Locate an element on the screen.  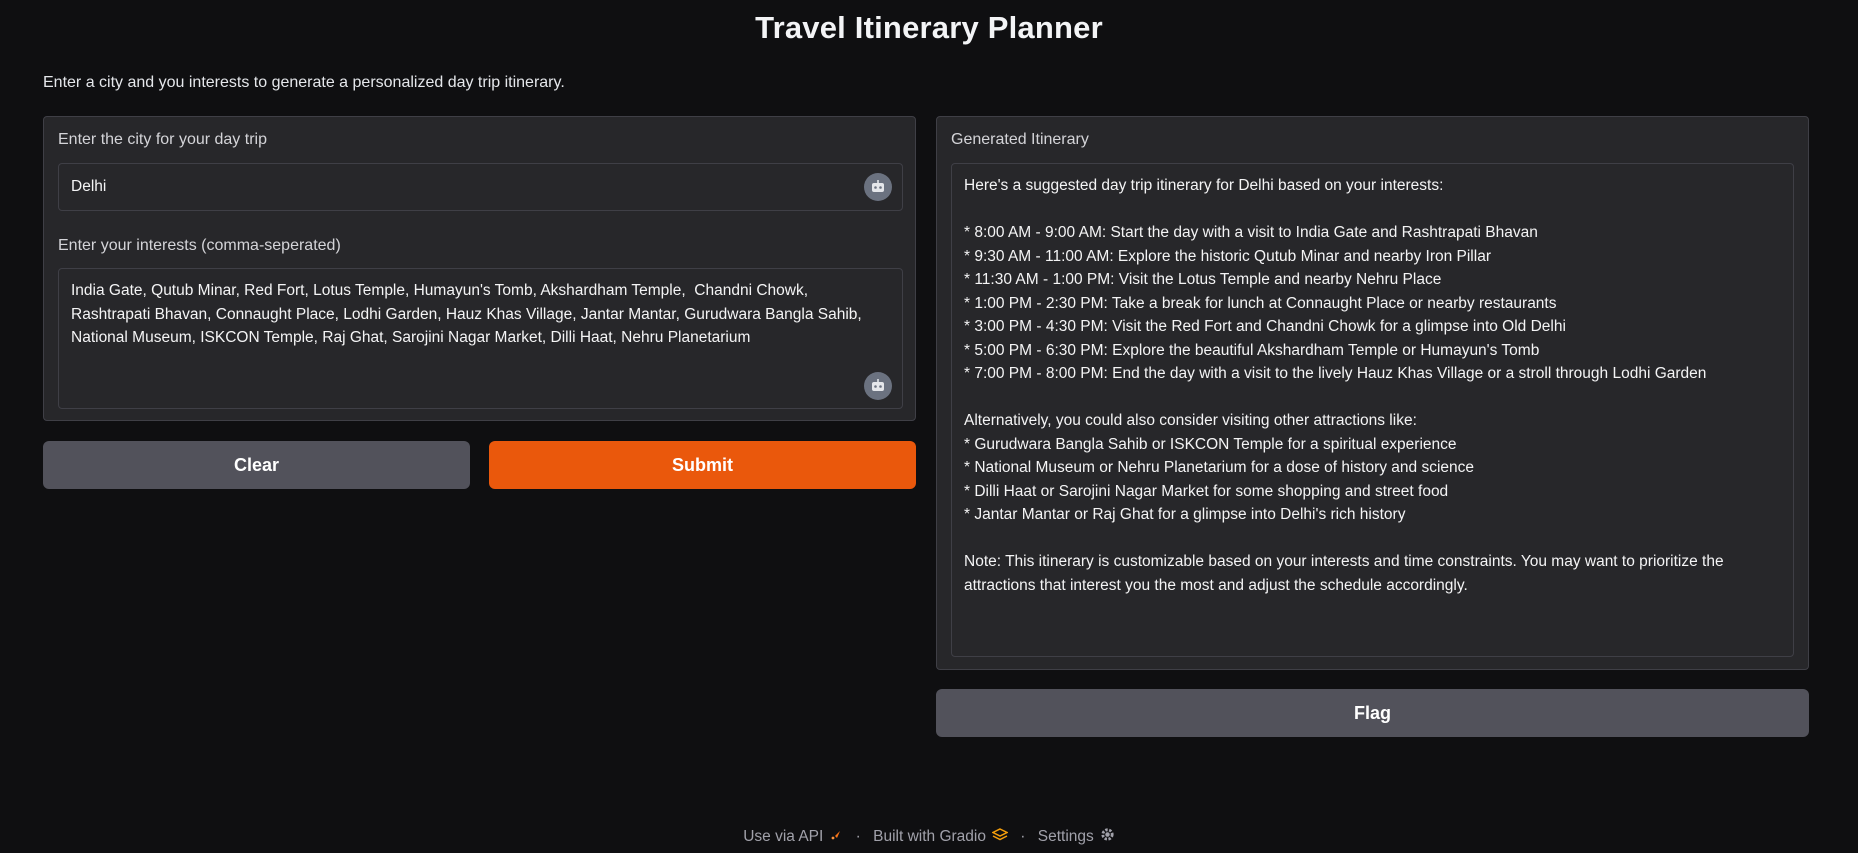
output-label: Generated Itinerary is located at coordinates (1020, 139).